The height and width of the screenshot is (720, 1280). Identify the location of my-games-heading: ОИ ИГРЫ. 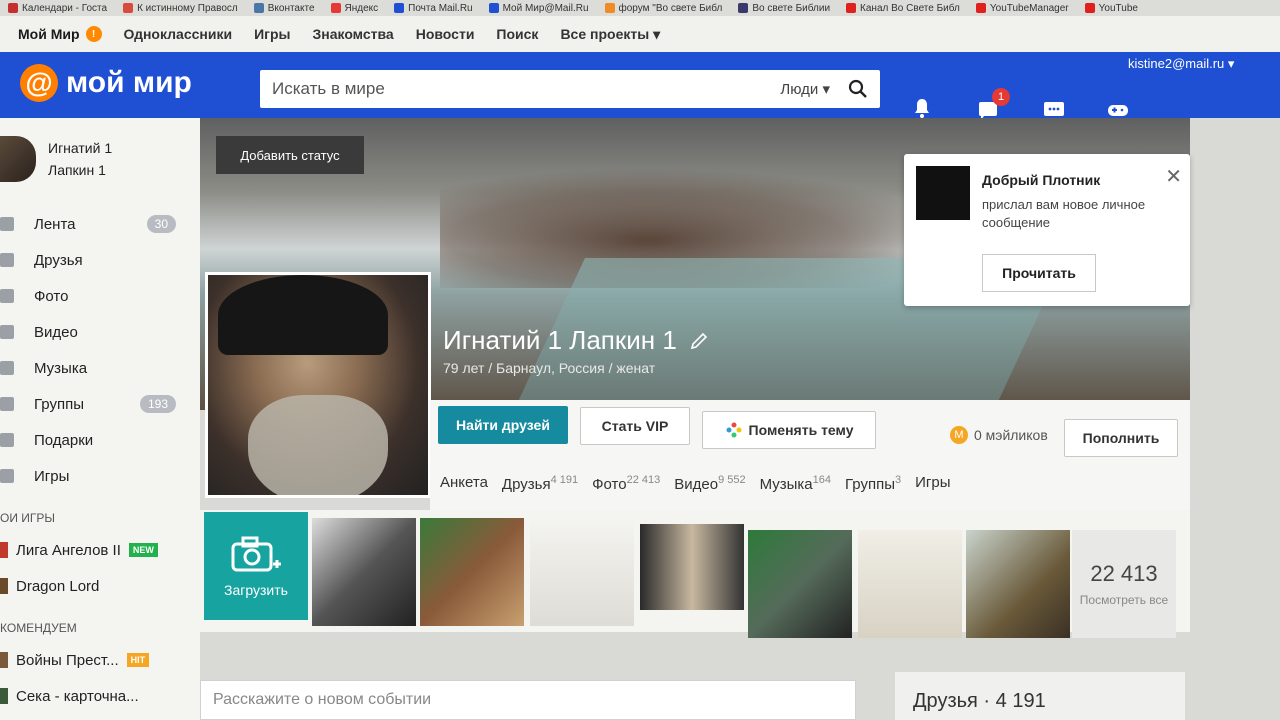
(28, 518).